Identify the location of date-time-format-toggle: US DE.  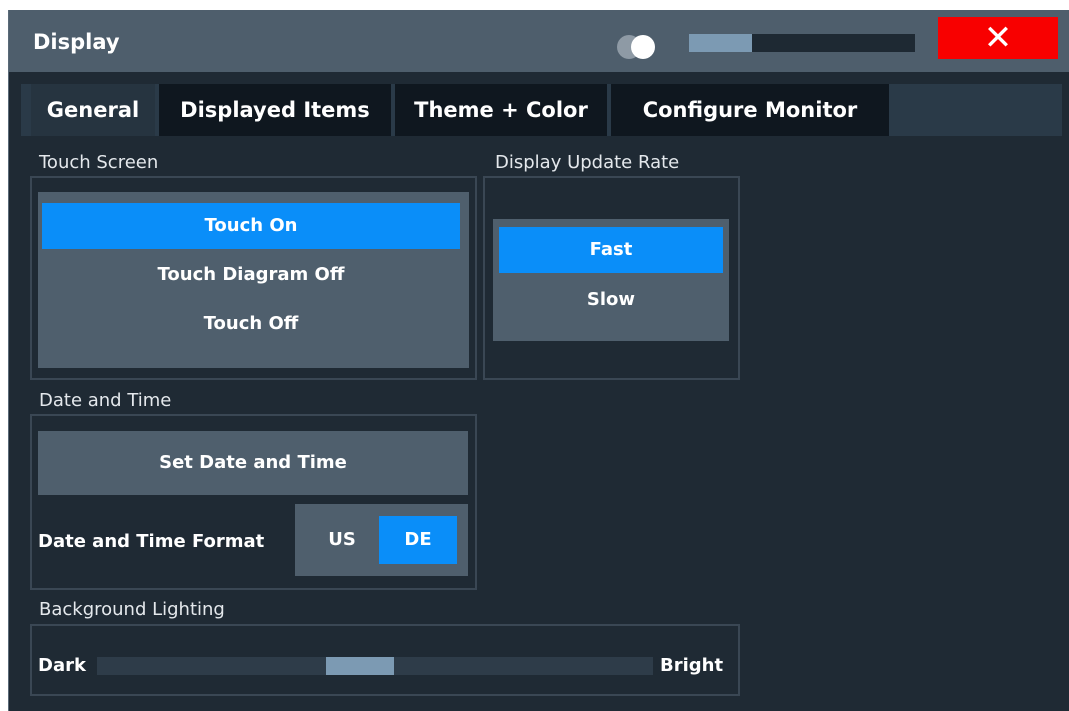
(381, 540).